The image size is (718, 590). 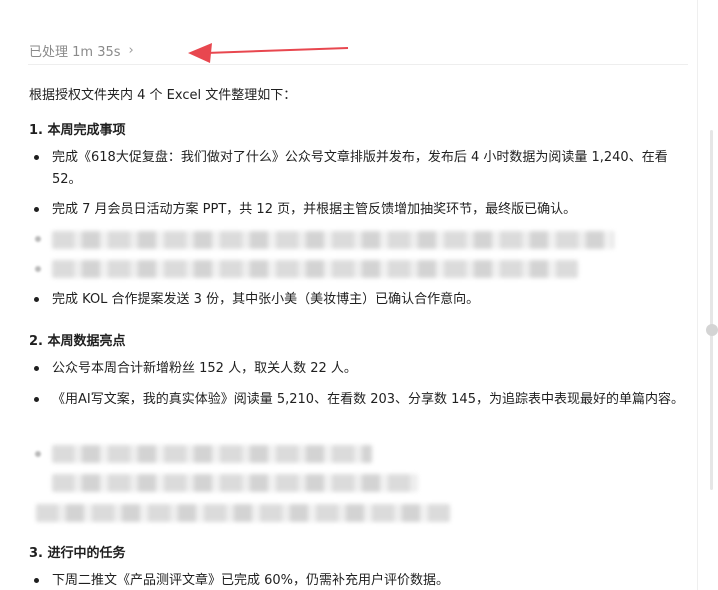 I want to click on section-heading: 3. 进行中的任务, so click(x=77, y=553).